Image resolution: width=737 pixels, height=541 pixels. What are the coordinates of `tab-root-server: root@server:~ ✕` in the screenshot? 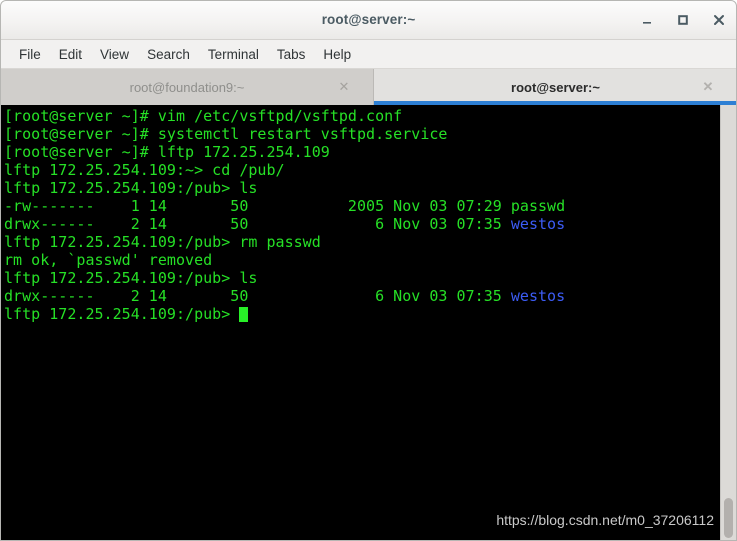 It's located at (555, 87).